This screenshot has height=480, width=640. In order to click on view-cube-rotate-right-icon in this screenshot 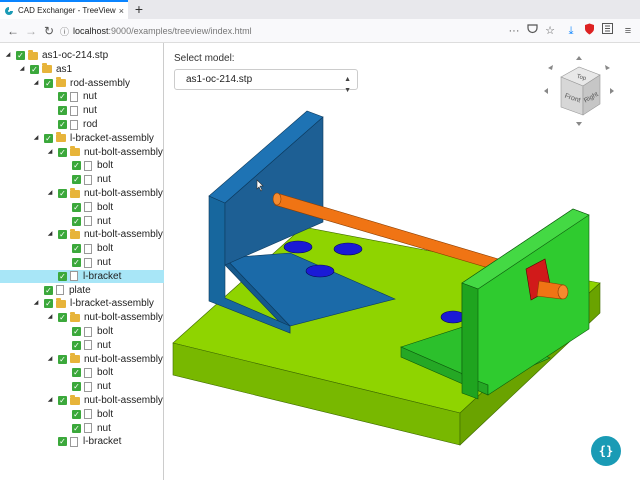, I will do `click(607, 67)`.